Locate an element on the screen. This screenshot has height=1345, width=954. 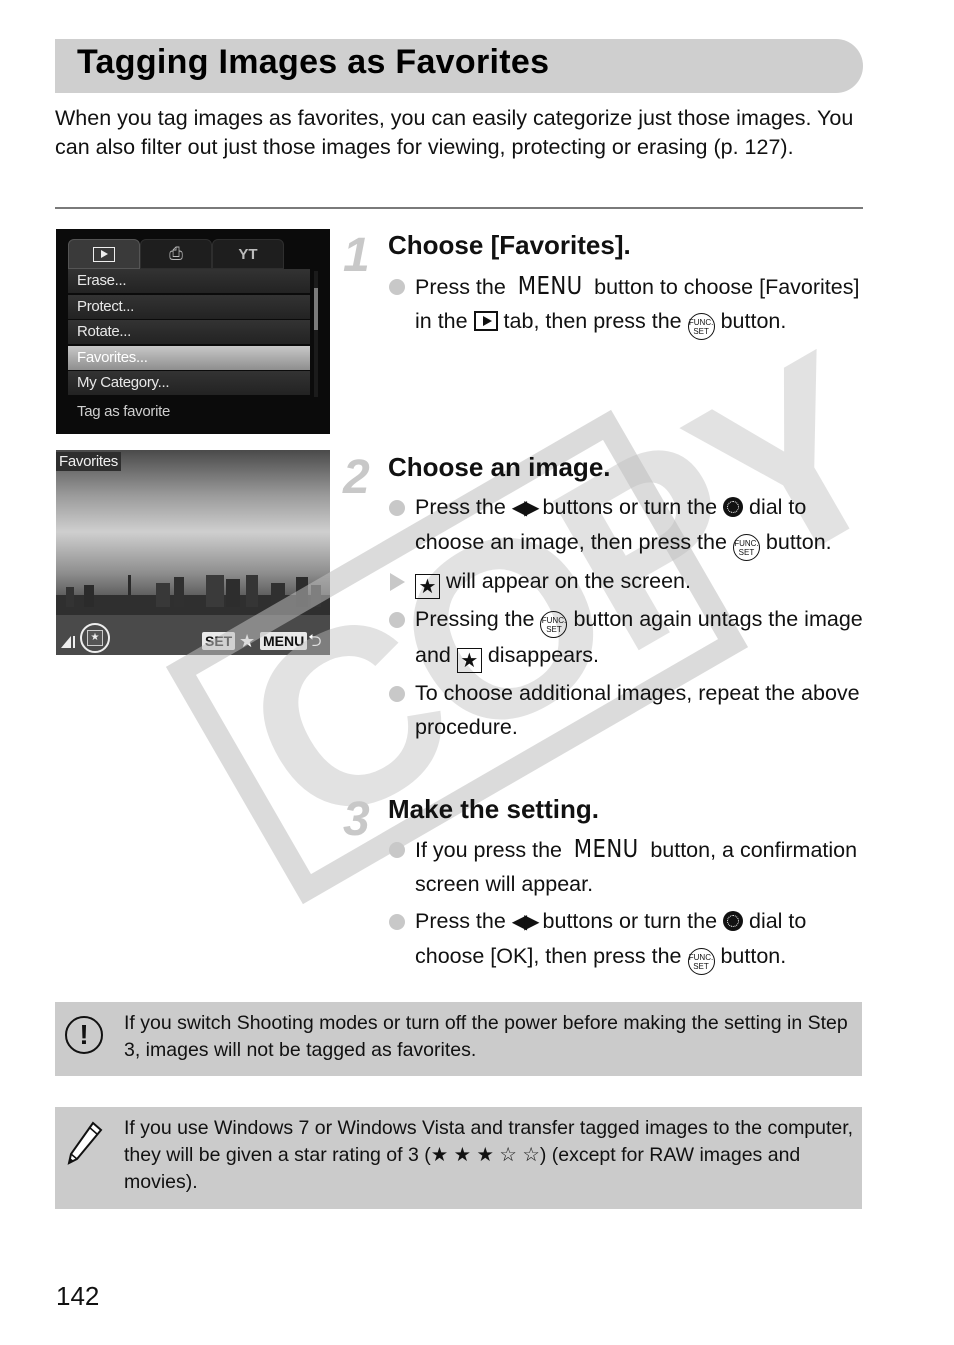
star-icon: ★ is located at coordinates (247, 641).